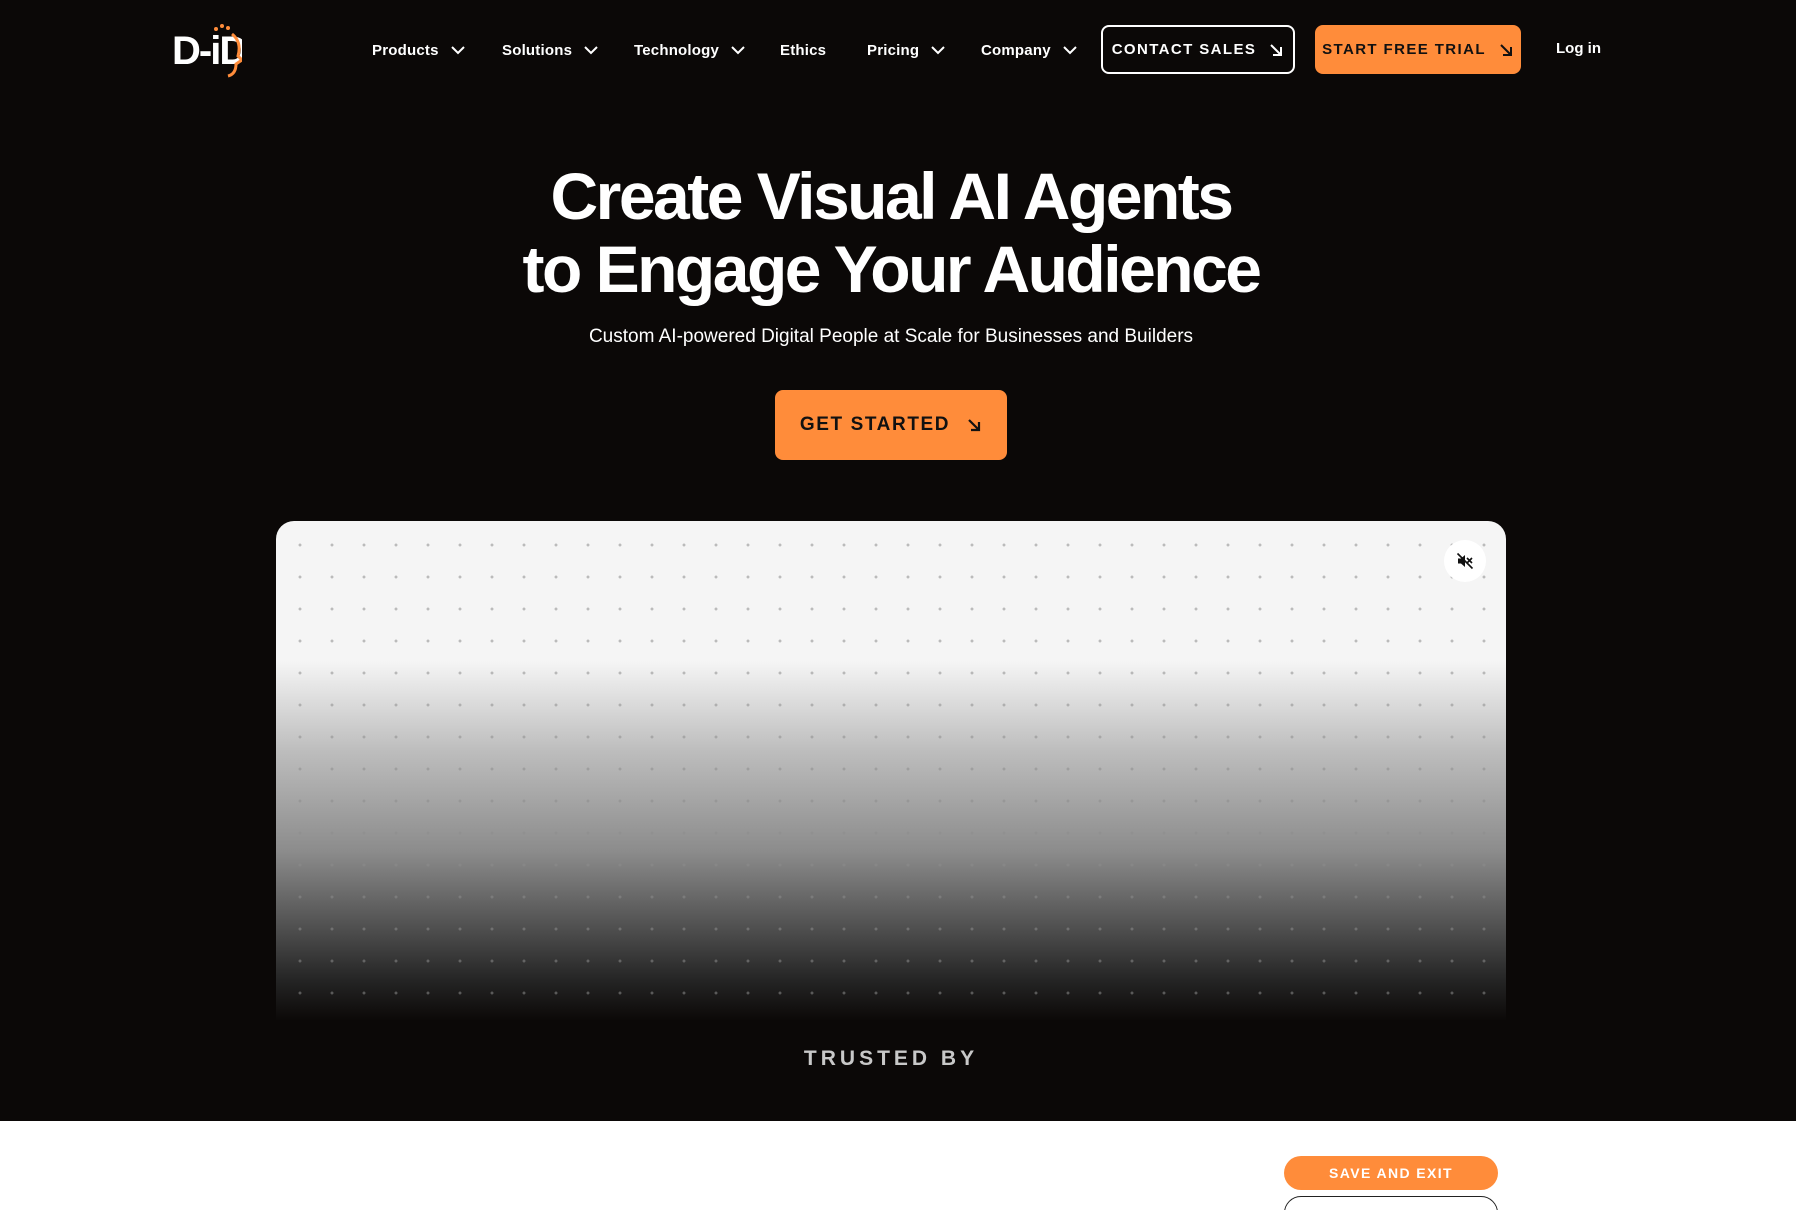 The width and height of the screenshot is (1796, 1210). What do you see at coordinates (891, 1058) in the screenshot?
I see `trusted-by-label: TRUSTED BY` at bounding box center [891, 1058].